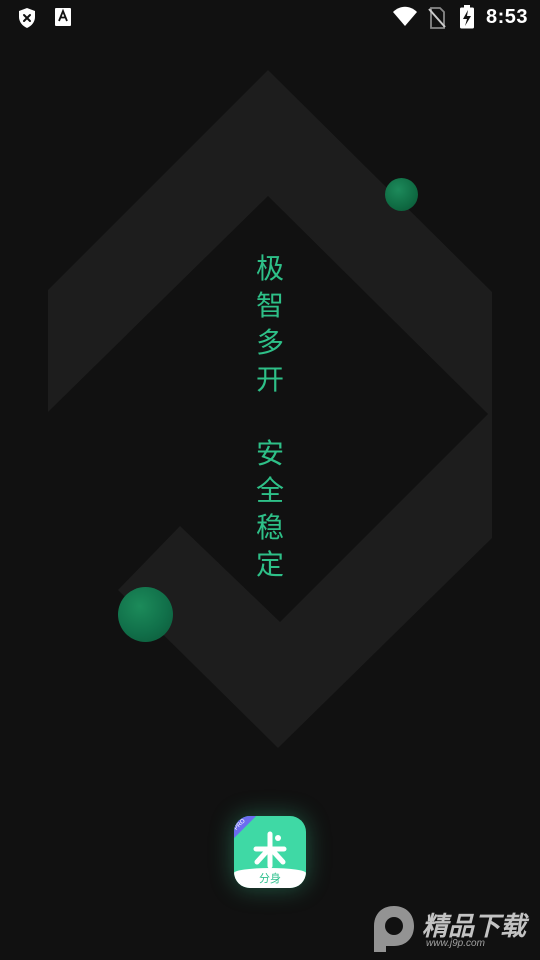 This screenshot has width=540, height=960. Describe the element at coordinates (455, 943) in the screenshot. I see `watermark-url: www.j9p.com` at that location.